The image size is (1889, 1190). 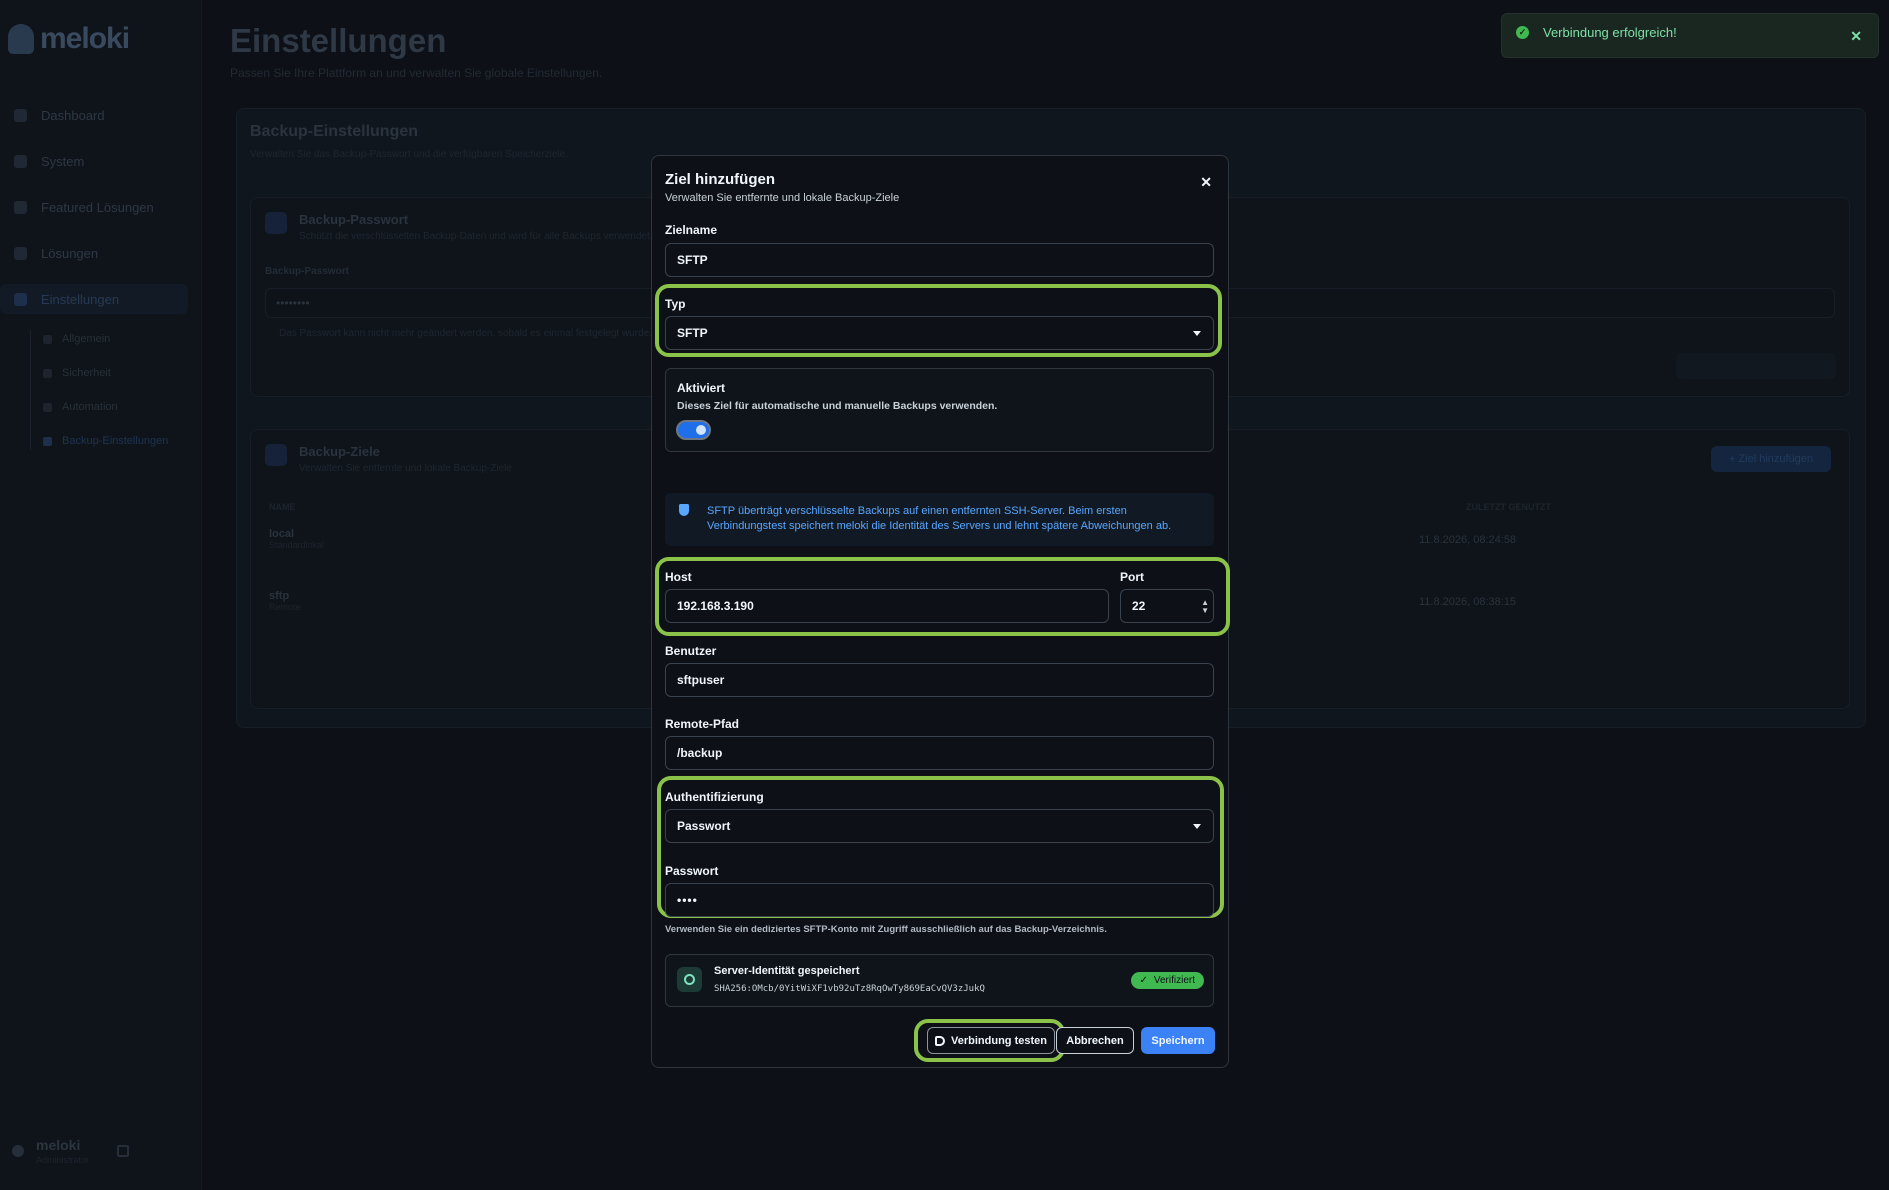 What do you see at coordinates (123, 1151) in the screenshot?
I see `logout-icon` at bounding box center [123, 1151].